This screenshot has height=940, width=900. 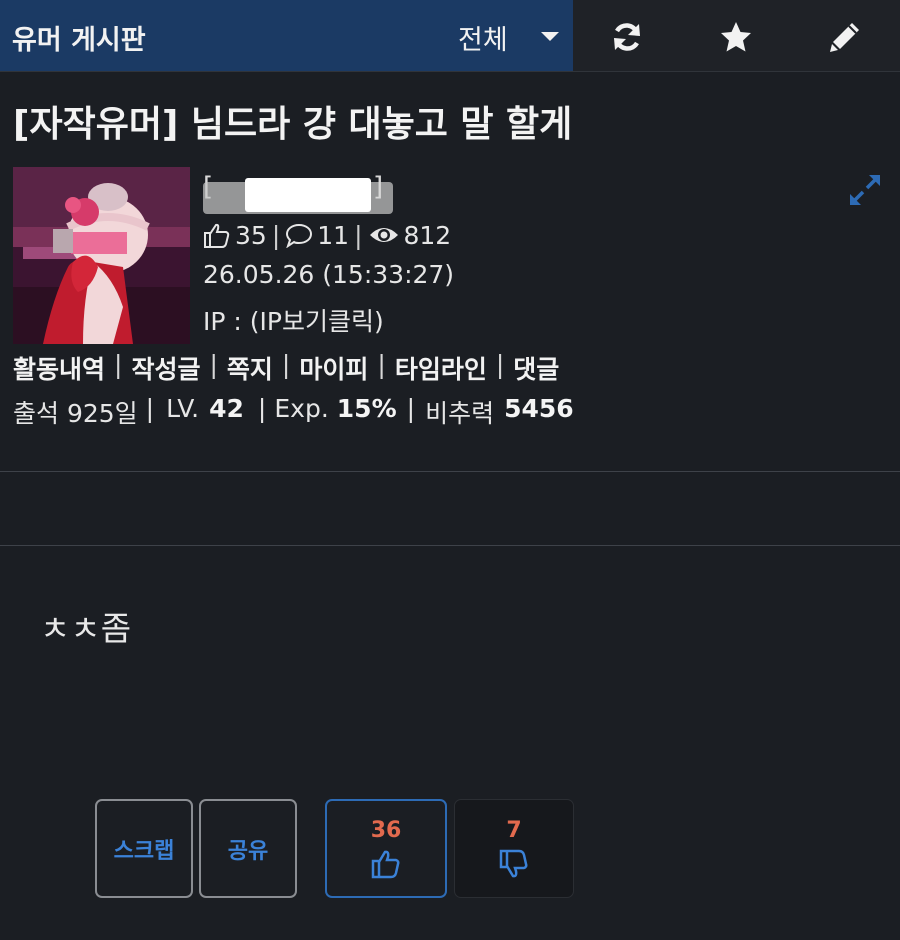 What do you see at coordinates (536, 368) in the screenshot?
I see `link-comments: 댓글` at bounding box center [536, 368].